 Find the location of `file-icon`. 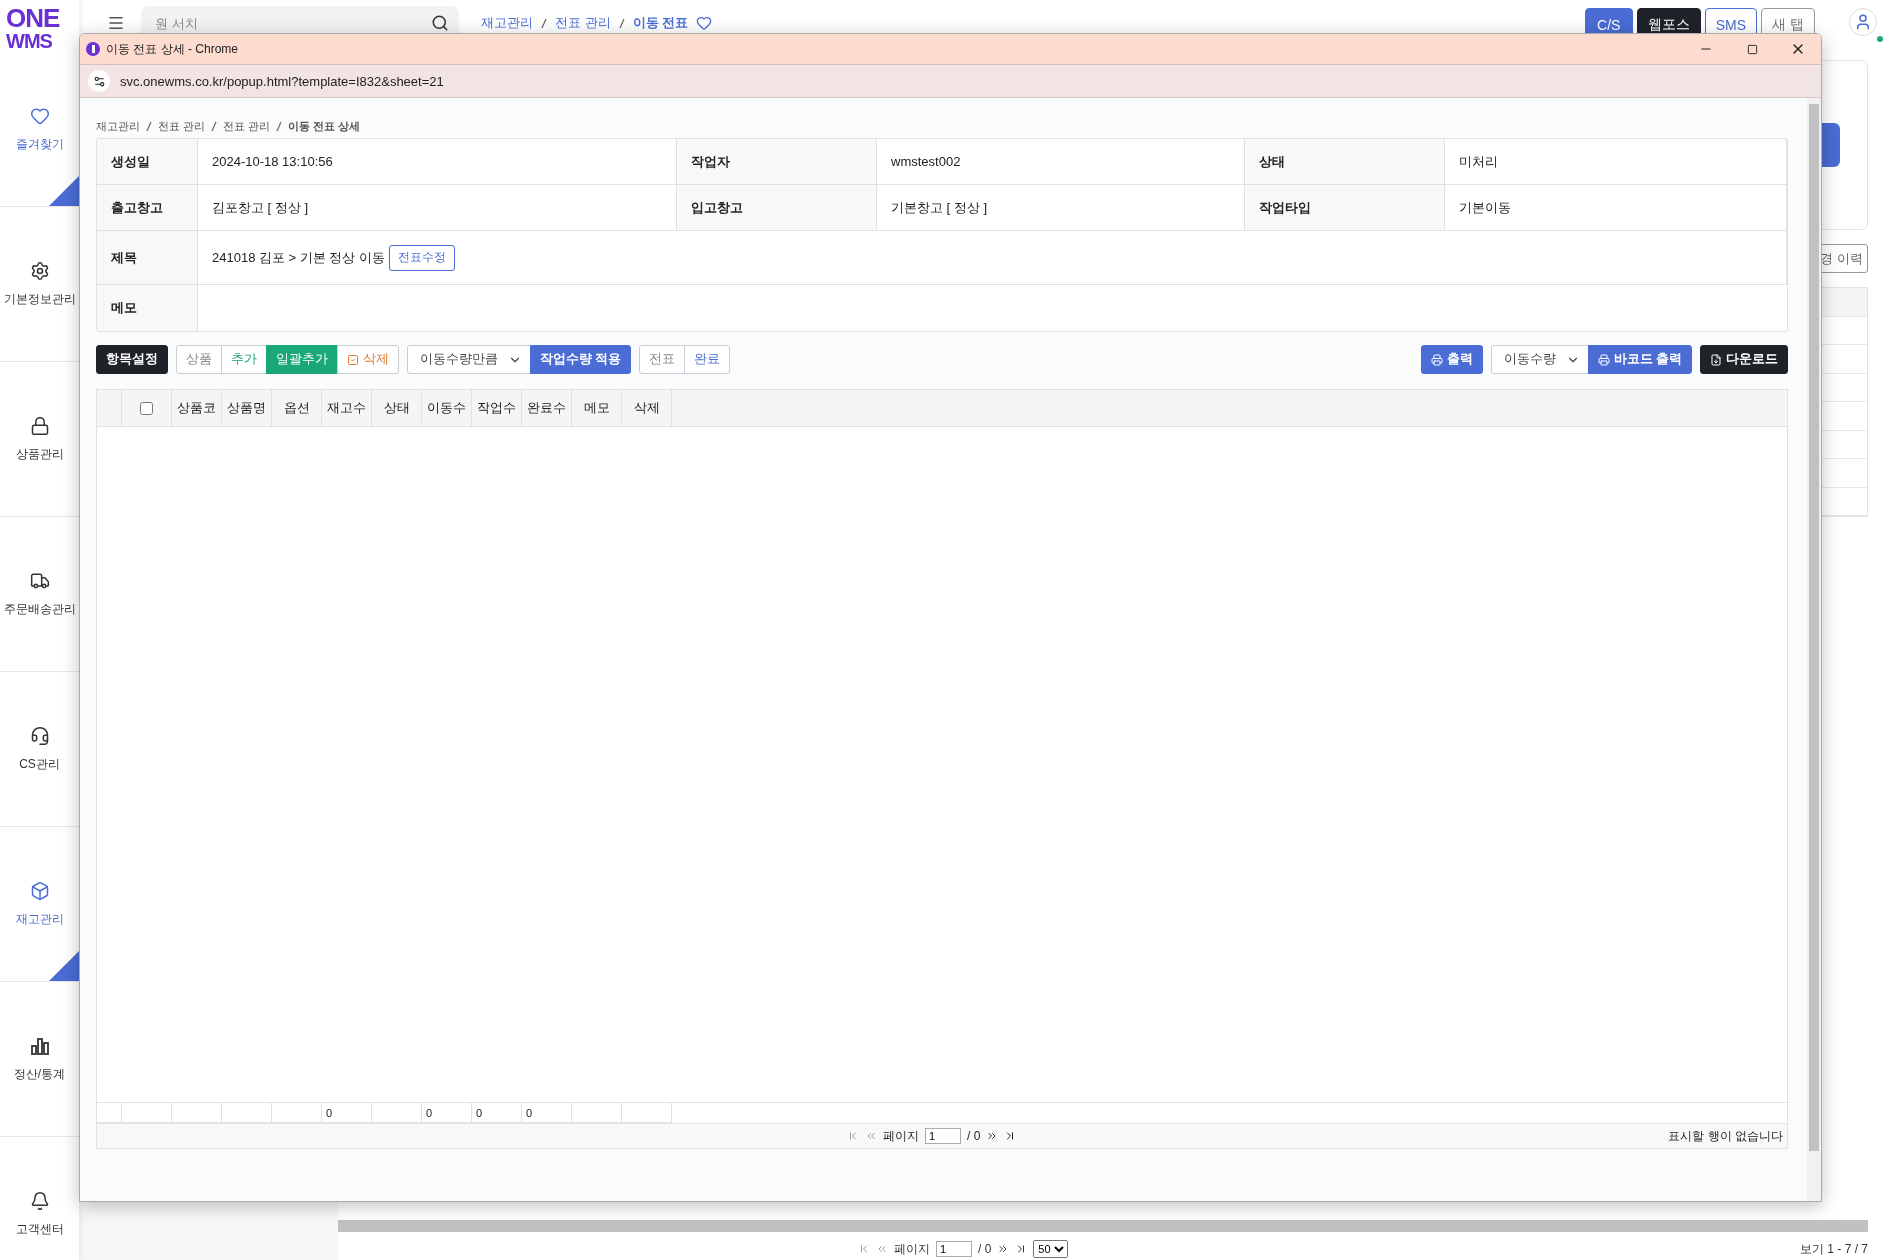

file-icon is located at coordinates (1716, 359).